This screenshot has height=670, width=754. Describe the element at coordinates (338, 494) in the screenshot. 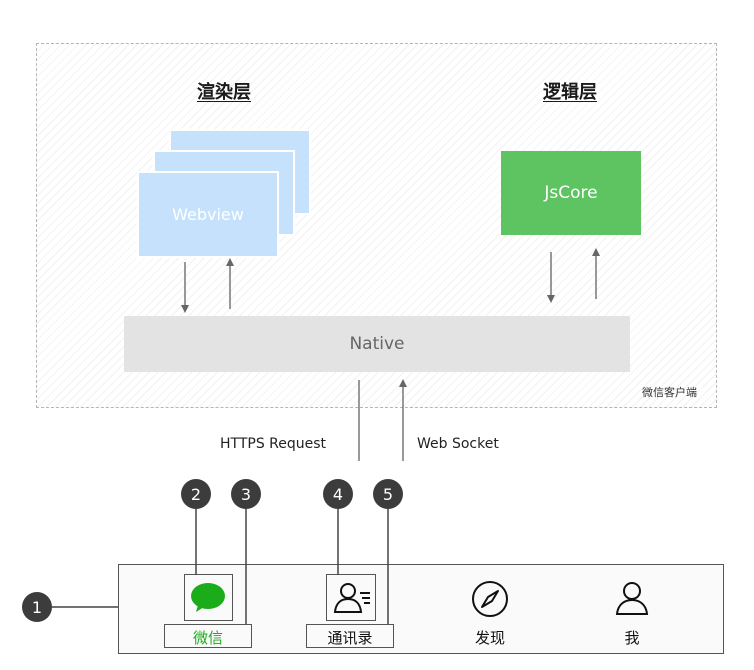

I see `badge-4: 4` at that location.